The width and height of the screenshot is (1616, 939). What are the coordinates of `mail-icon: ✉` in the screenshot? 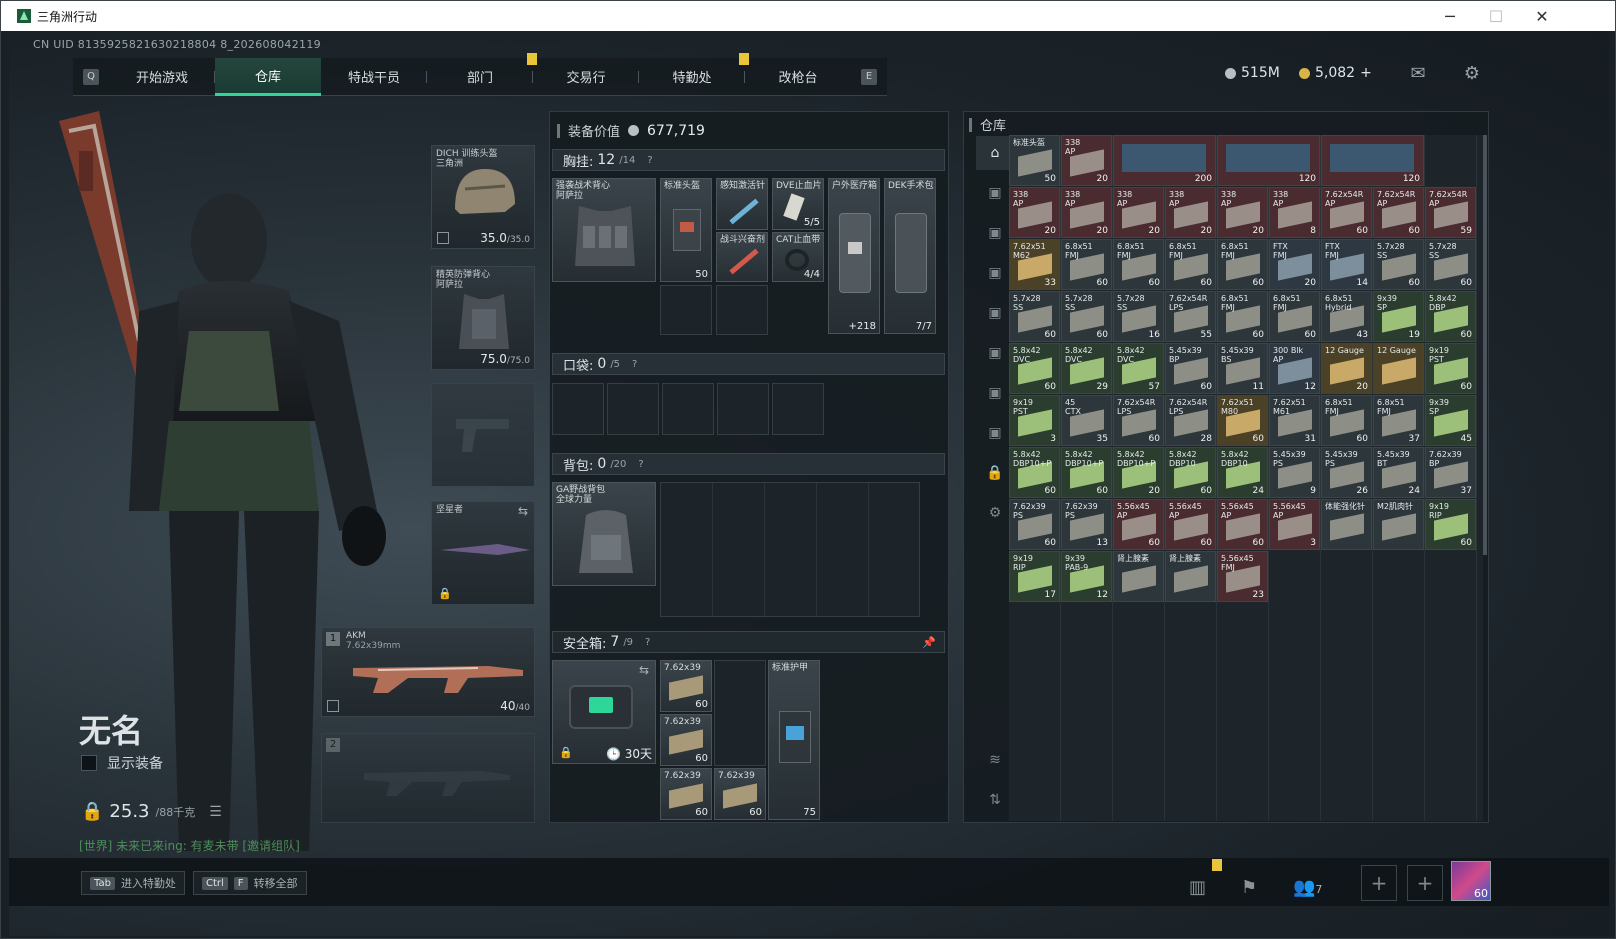 It's located at (1418, 74).